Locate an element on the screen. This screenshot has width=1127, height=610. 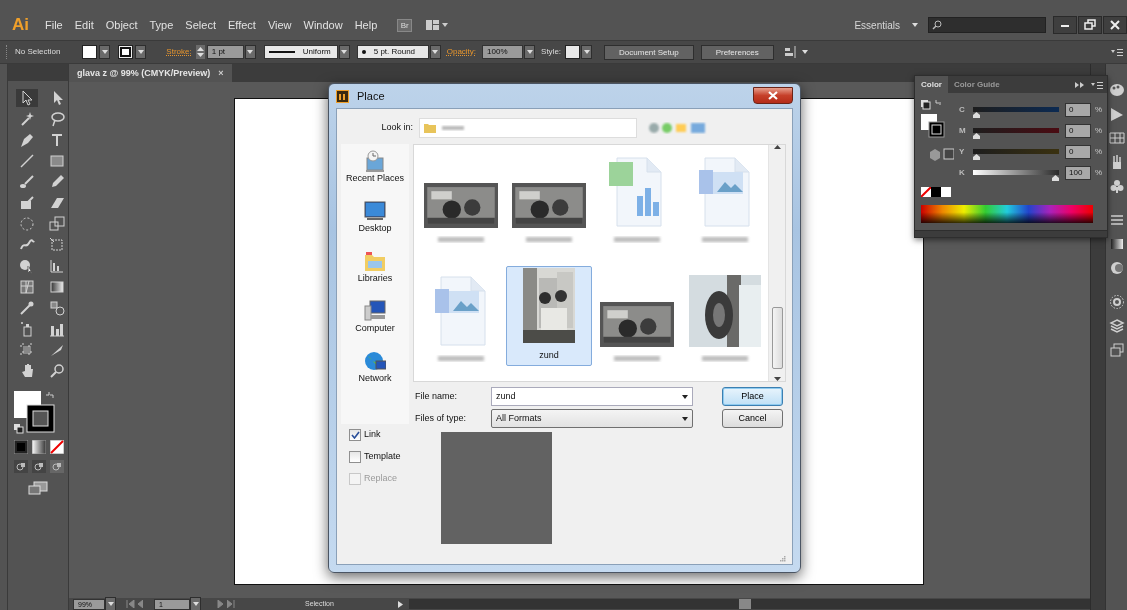
selection-icon is located at coordinates (27, 98).